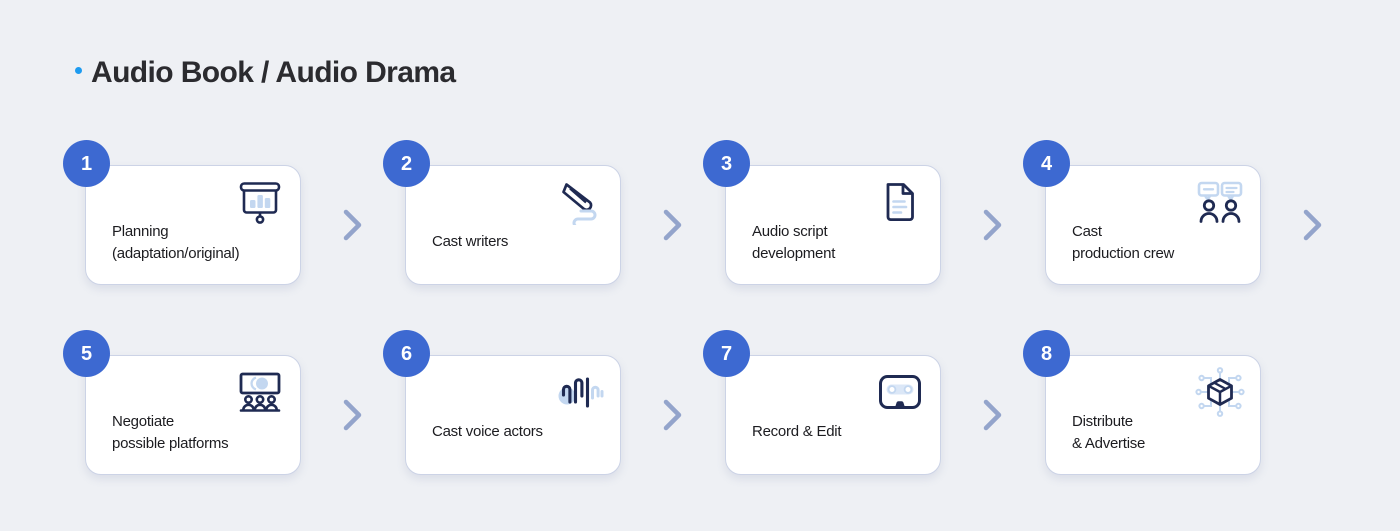  I want to click on screen-audience-icon, so click(260, 392).